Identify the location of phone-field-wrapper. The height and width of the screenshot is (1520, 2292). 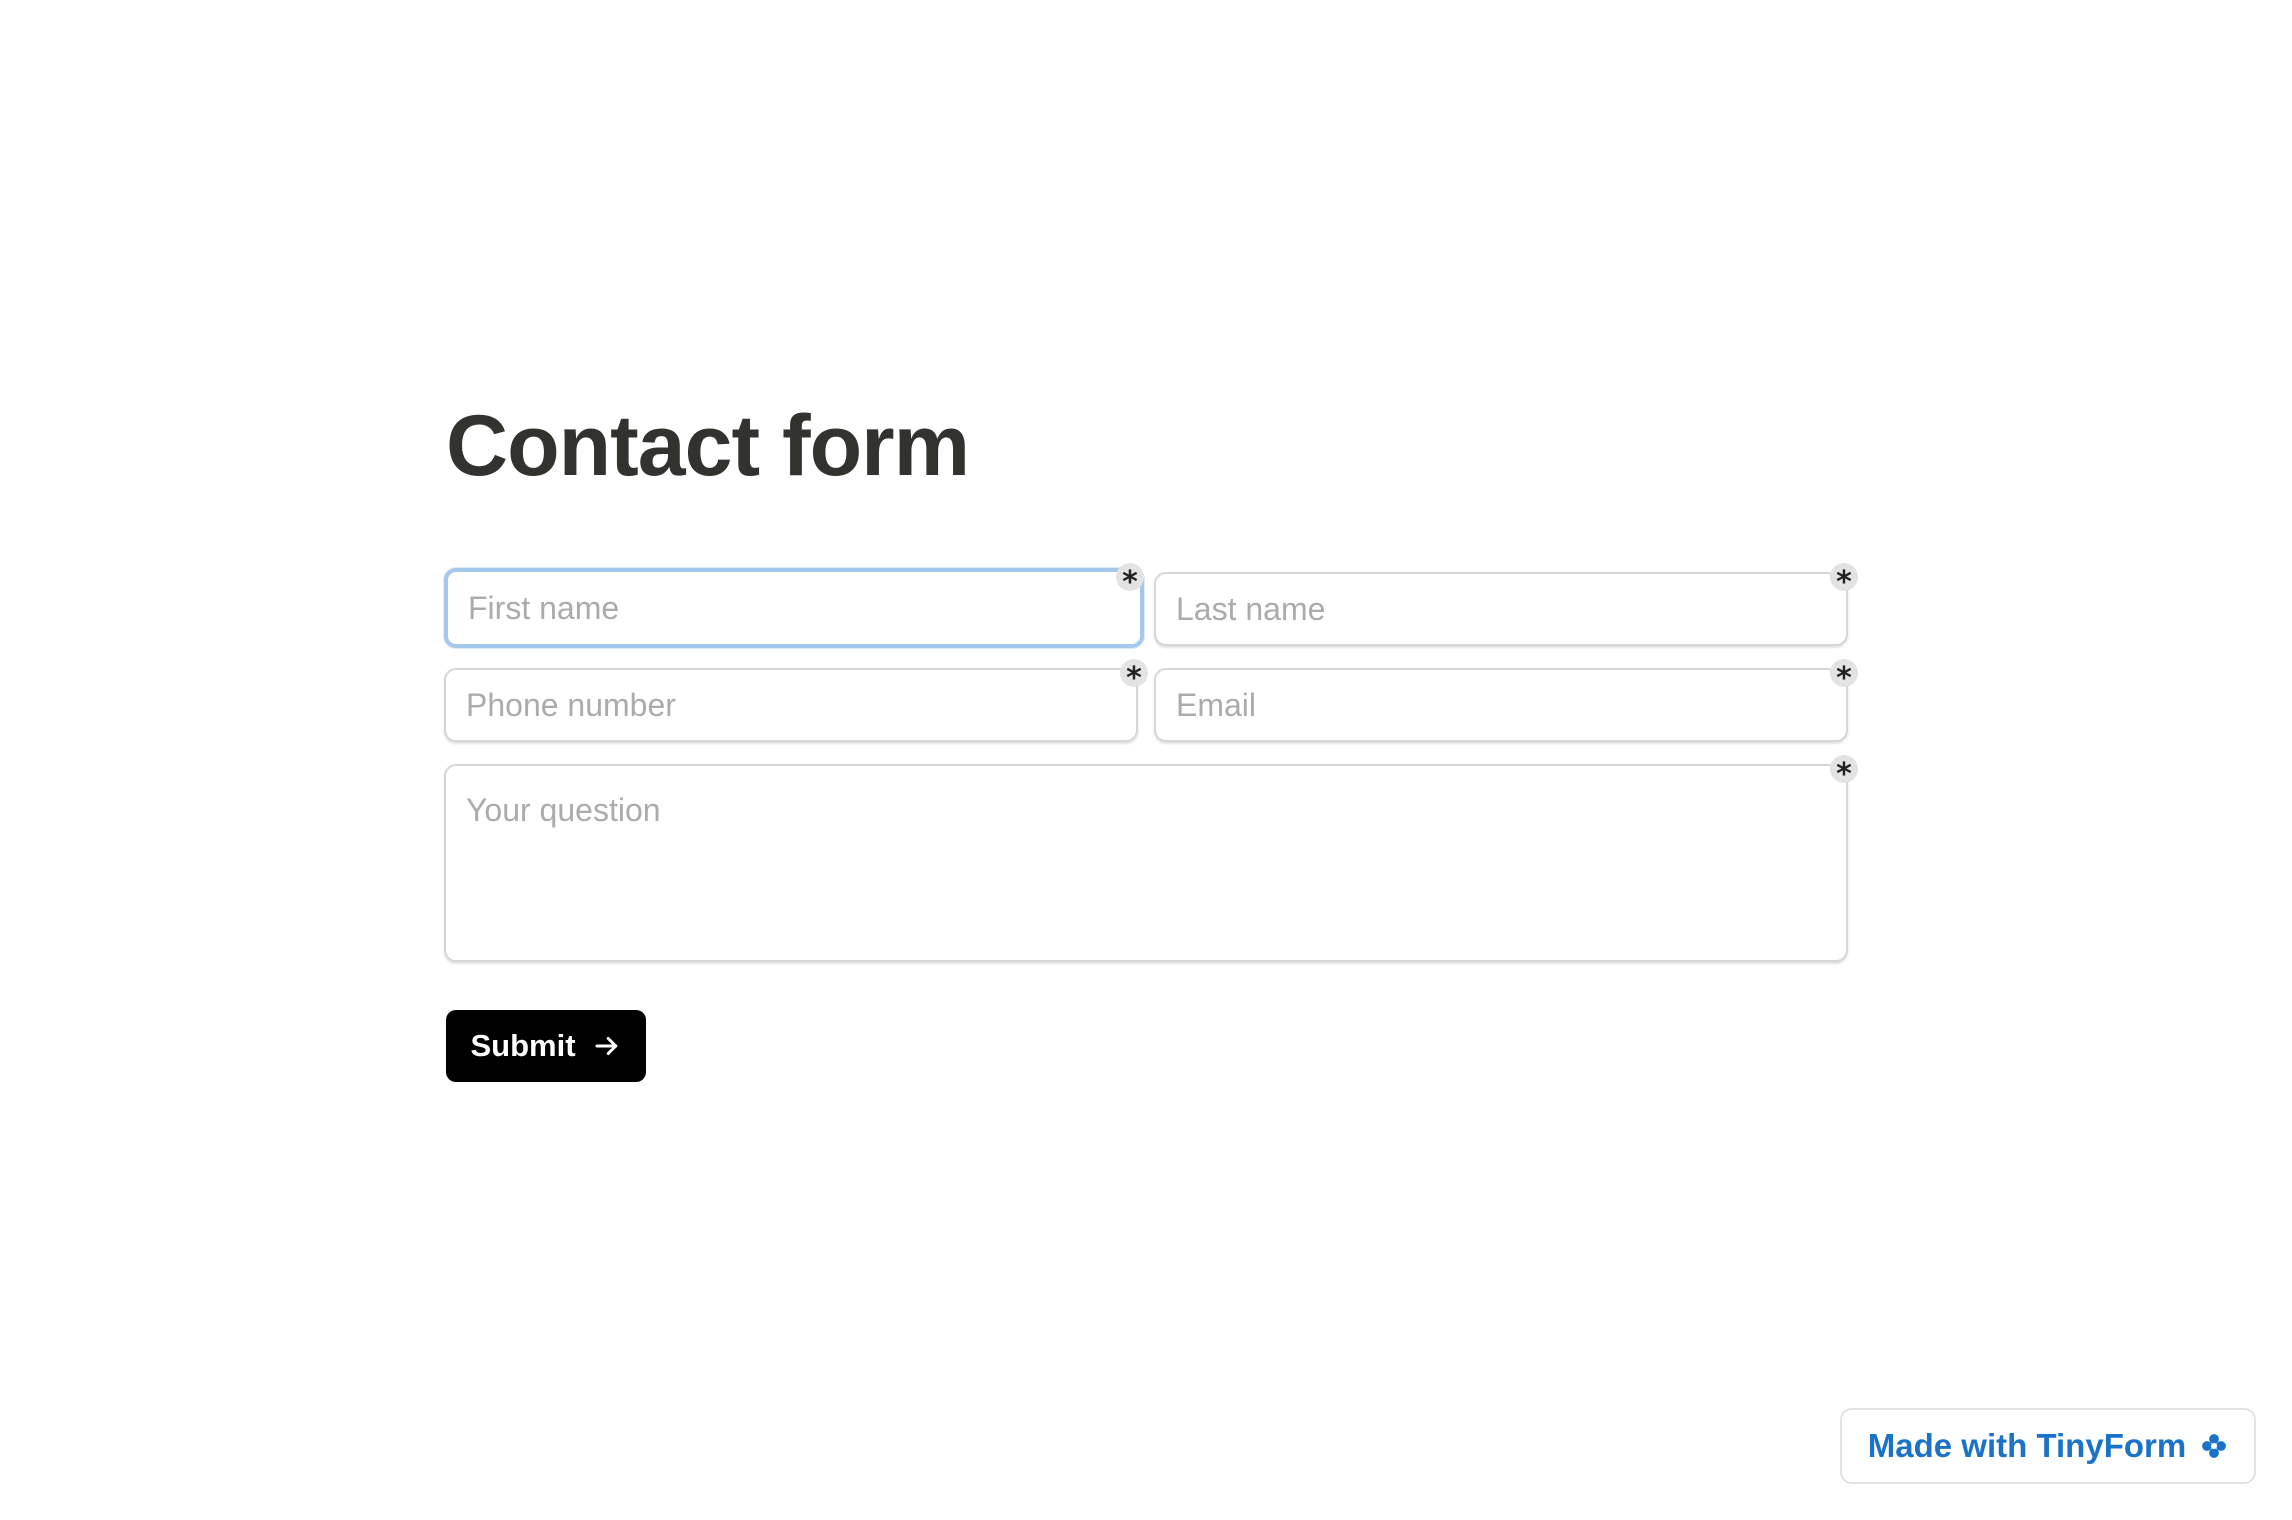
(791, 705).